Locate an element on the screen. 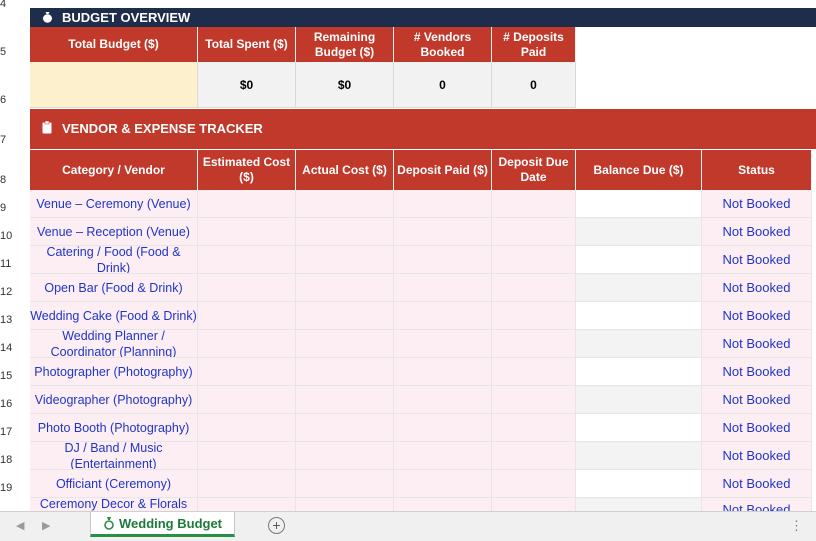 The height and width of the screenshot is (541, 816). deposits-paid-value: 0 is located at coordinates (534, 85).